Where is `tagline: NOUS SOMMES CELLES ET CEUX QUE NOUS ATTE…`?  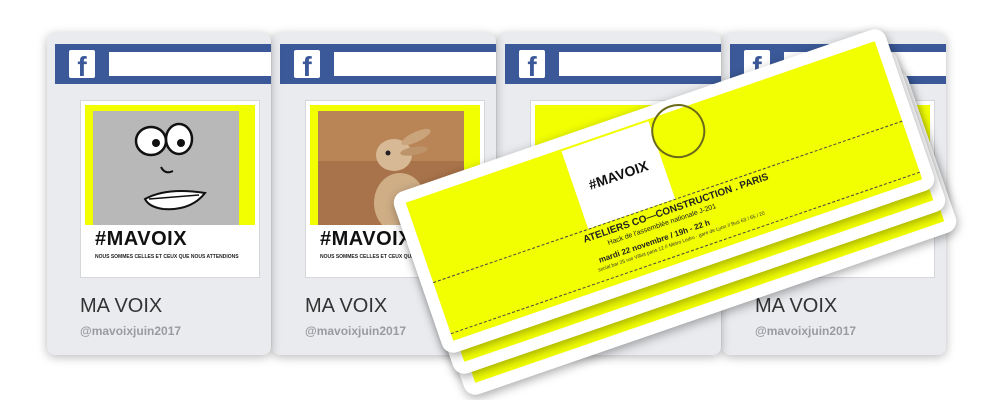 tagline: NOUS SOMMES CELLES ET CEUX QUE NOUS ATTE… is located at coordinates (167, 257).